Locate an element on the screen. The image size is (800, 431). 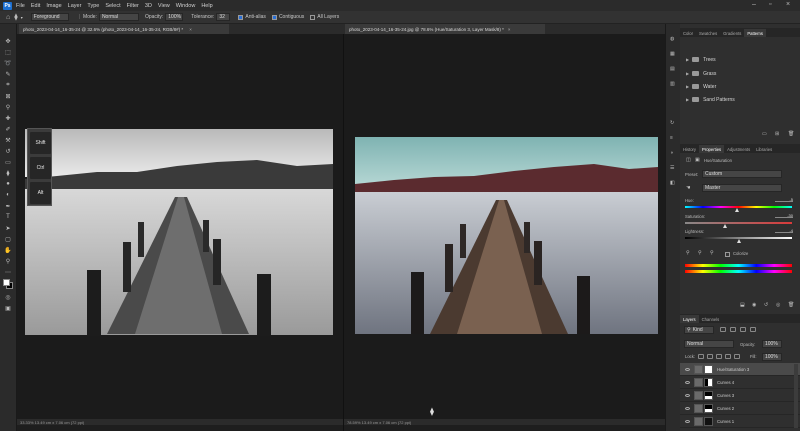
visibility-icon: ◎ is located at coordinates (778, 305).